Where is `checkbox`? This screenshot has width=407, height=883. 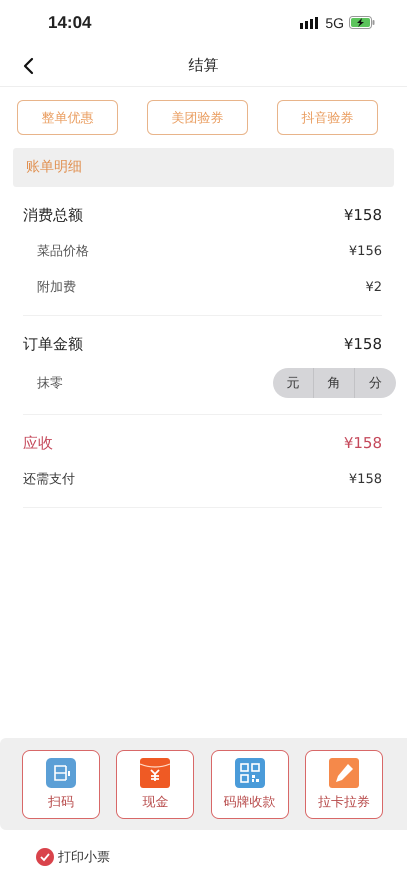 checkbox is located at coordinates (45, 857).